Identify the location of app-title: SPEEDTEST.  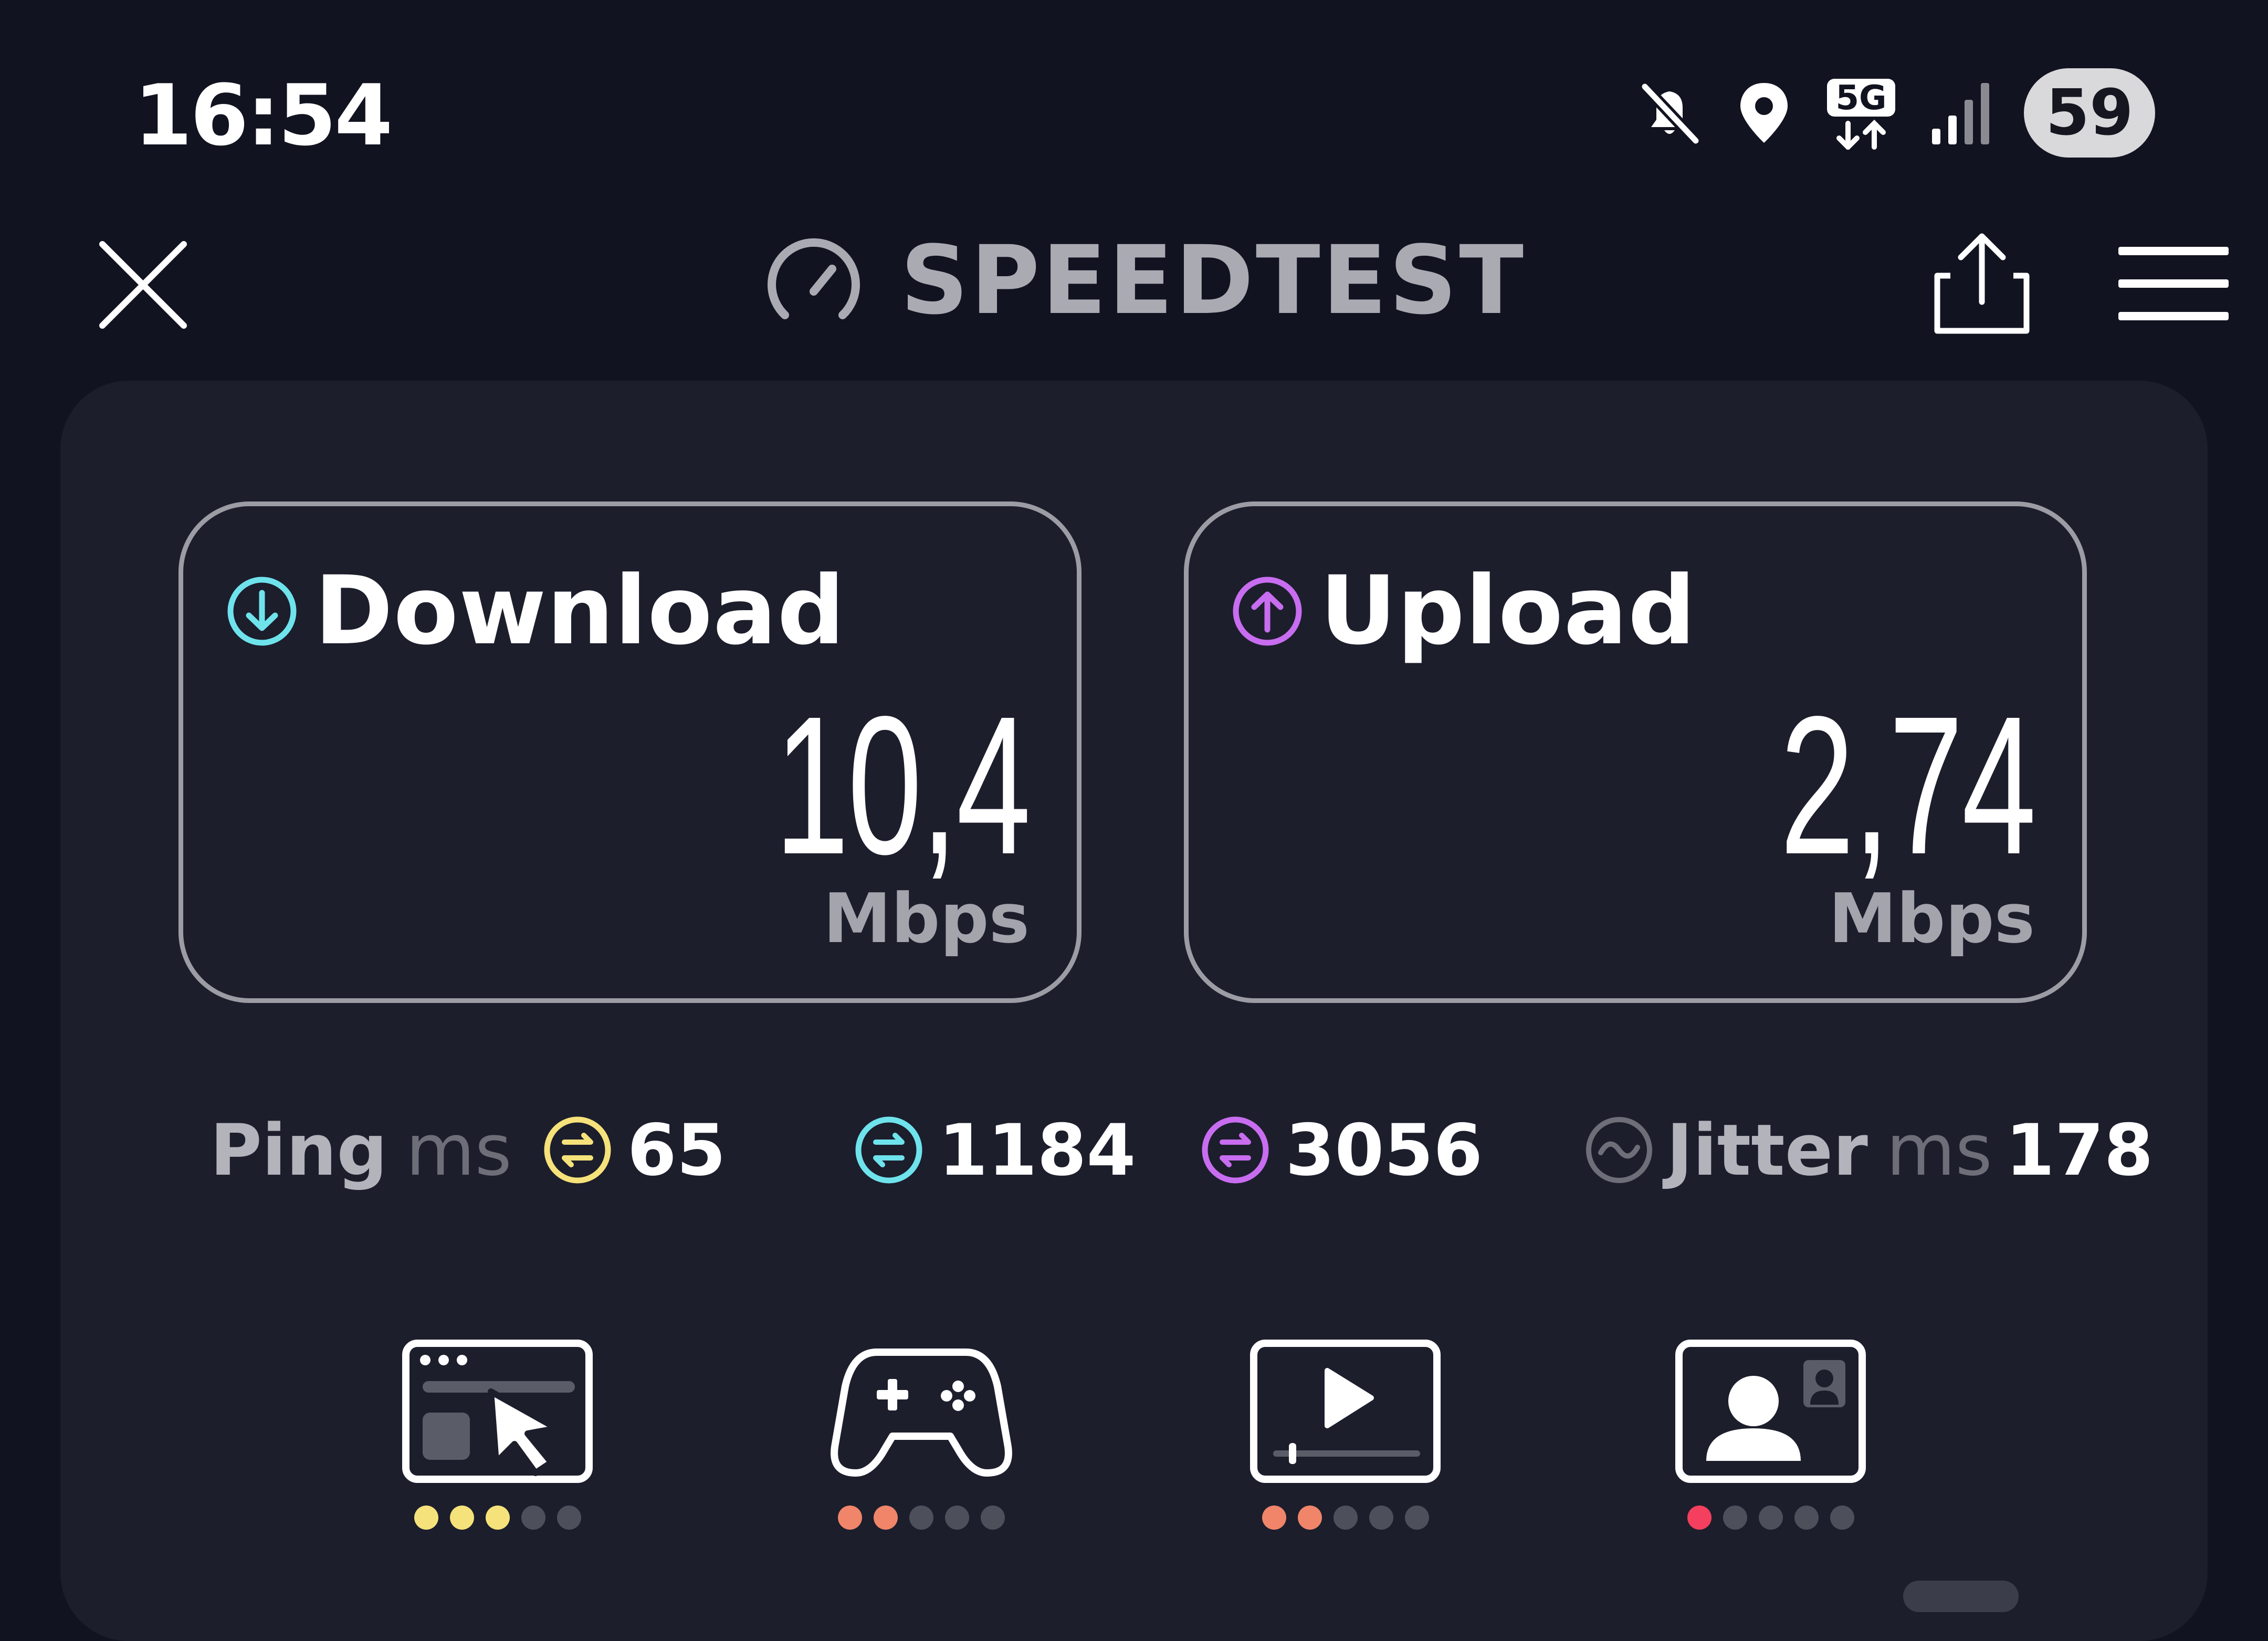
(1145, 281).